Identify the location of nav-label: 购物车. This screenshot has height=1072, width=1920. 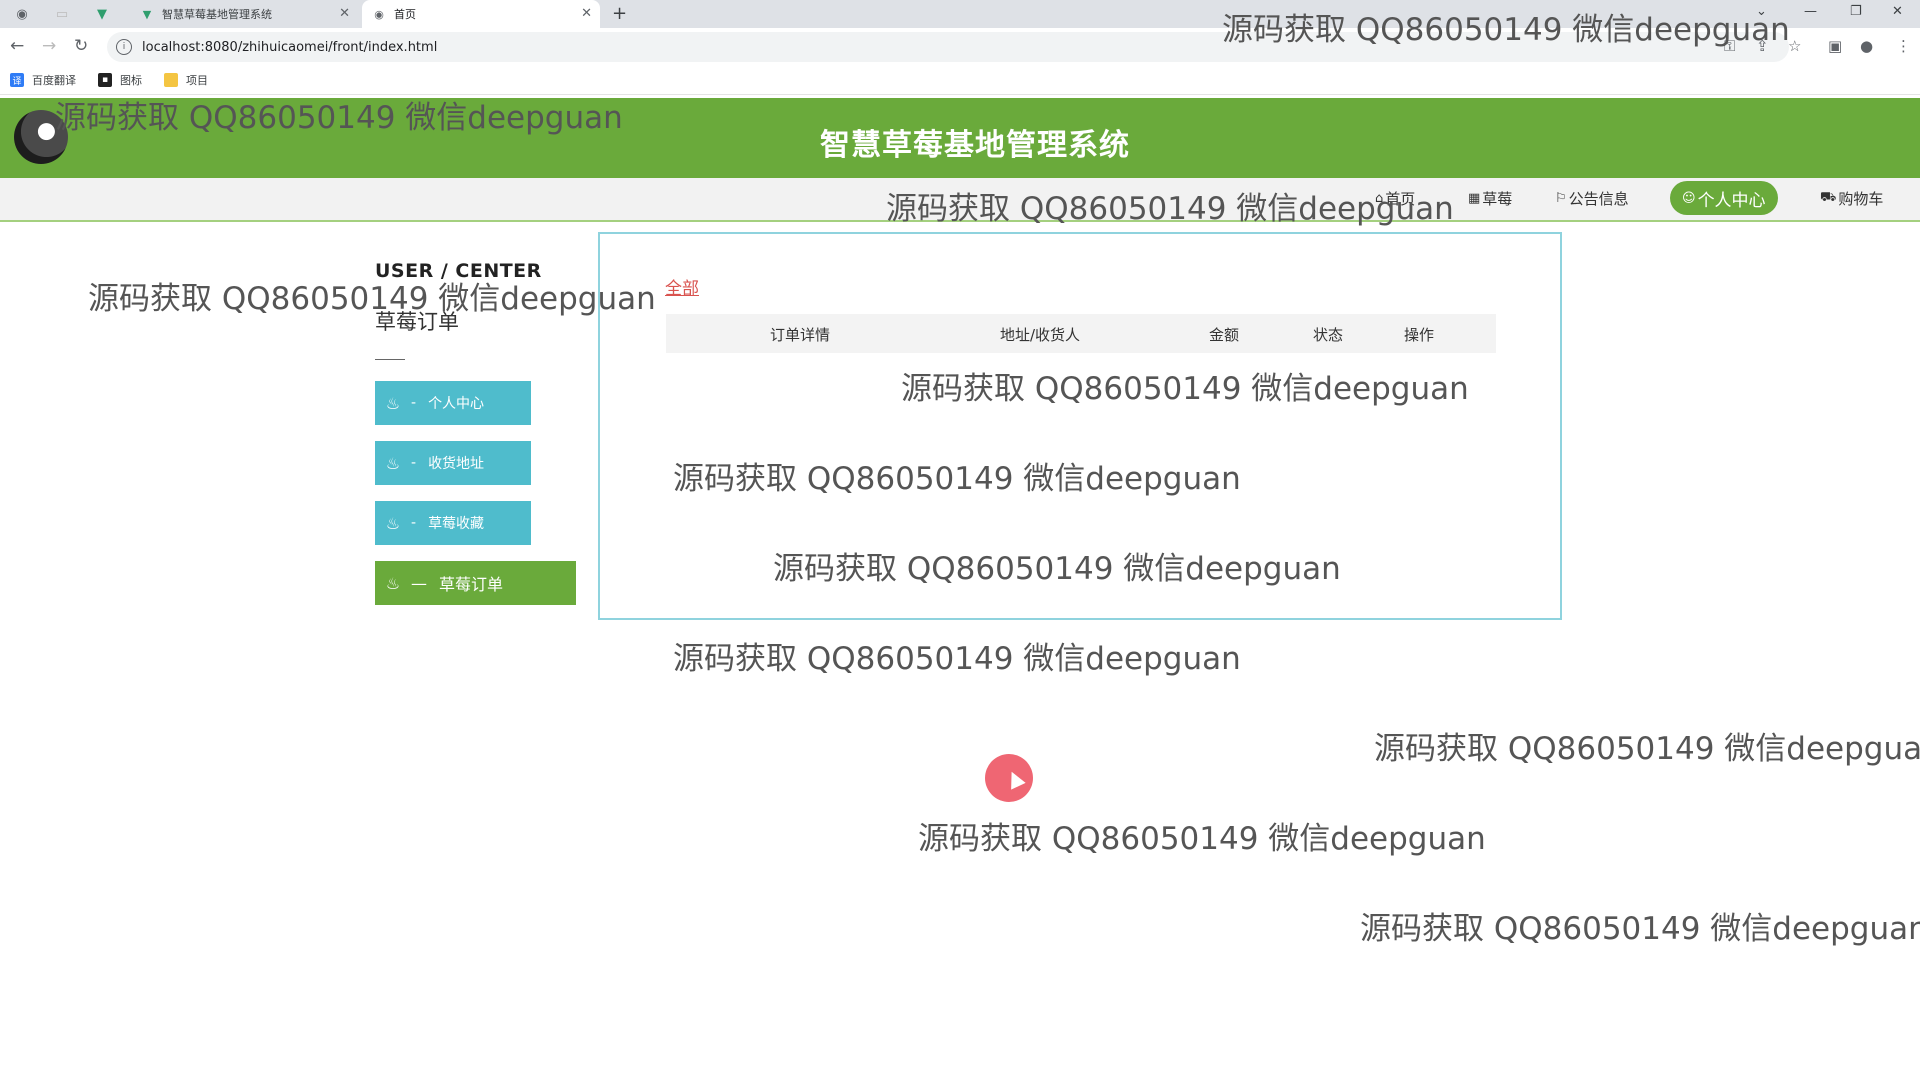
(1861, 199).